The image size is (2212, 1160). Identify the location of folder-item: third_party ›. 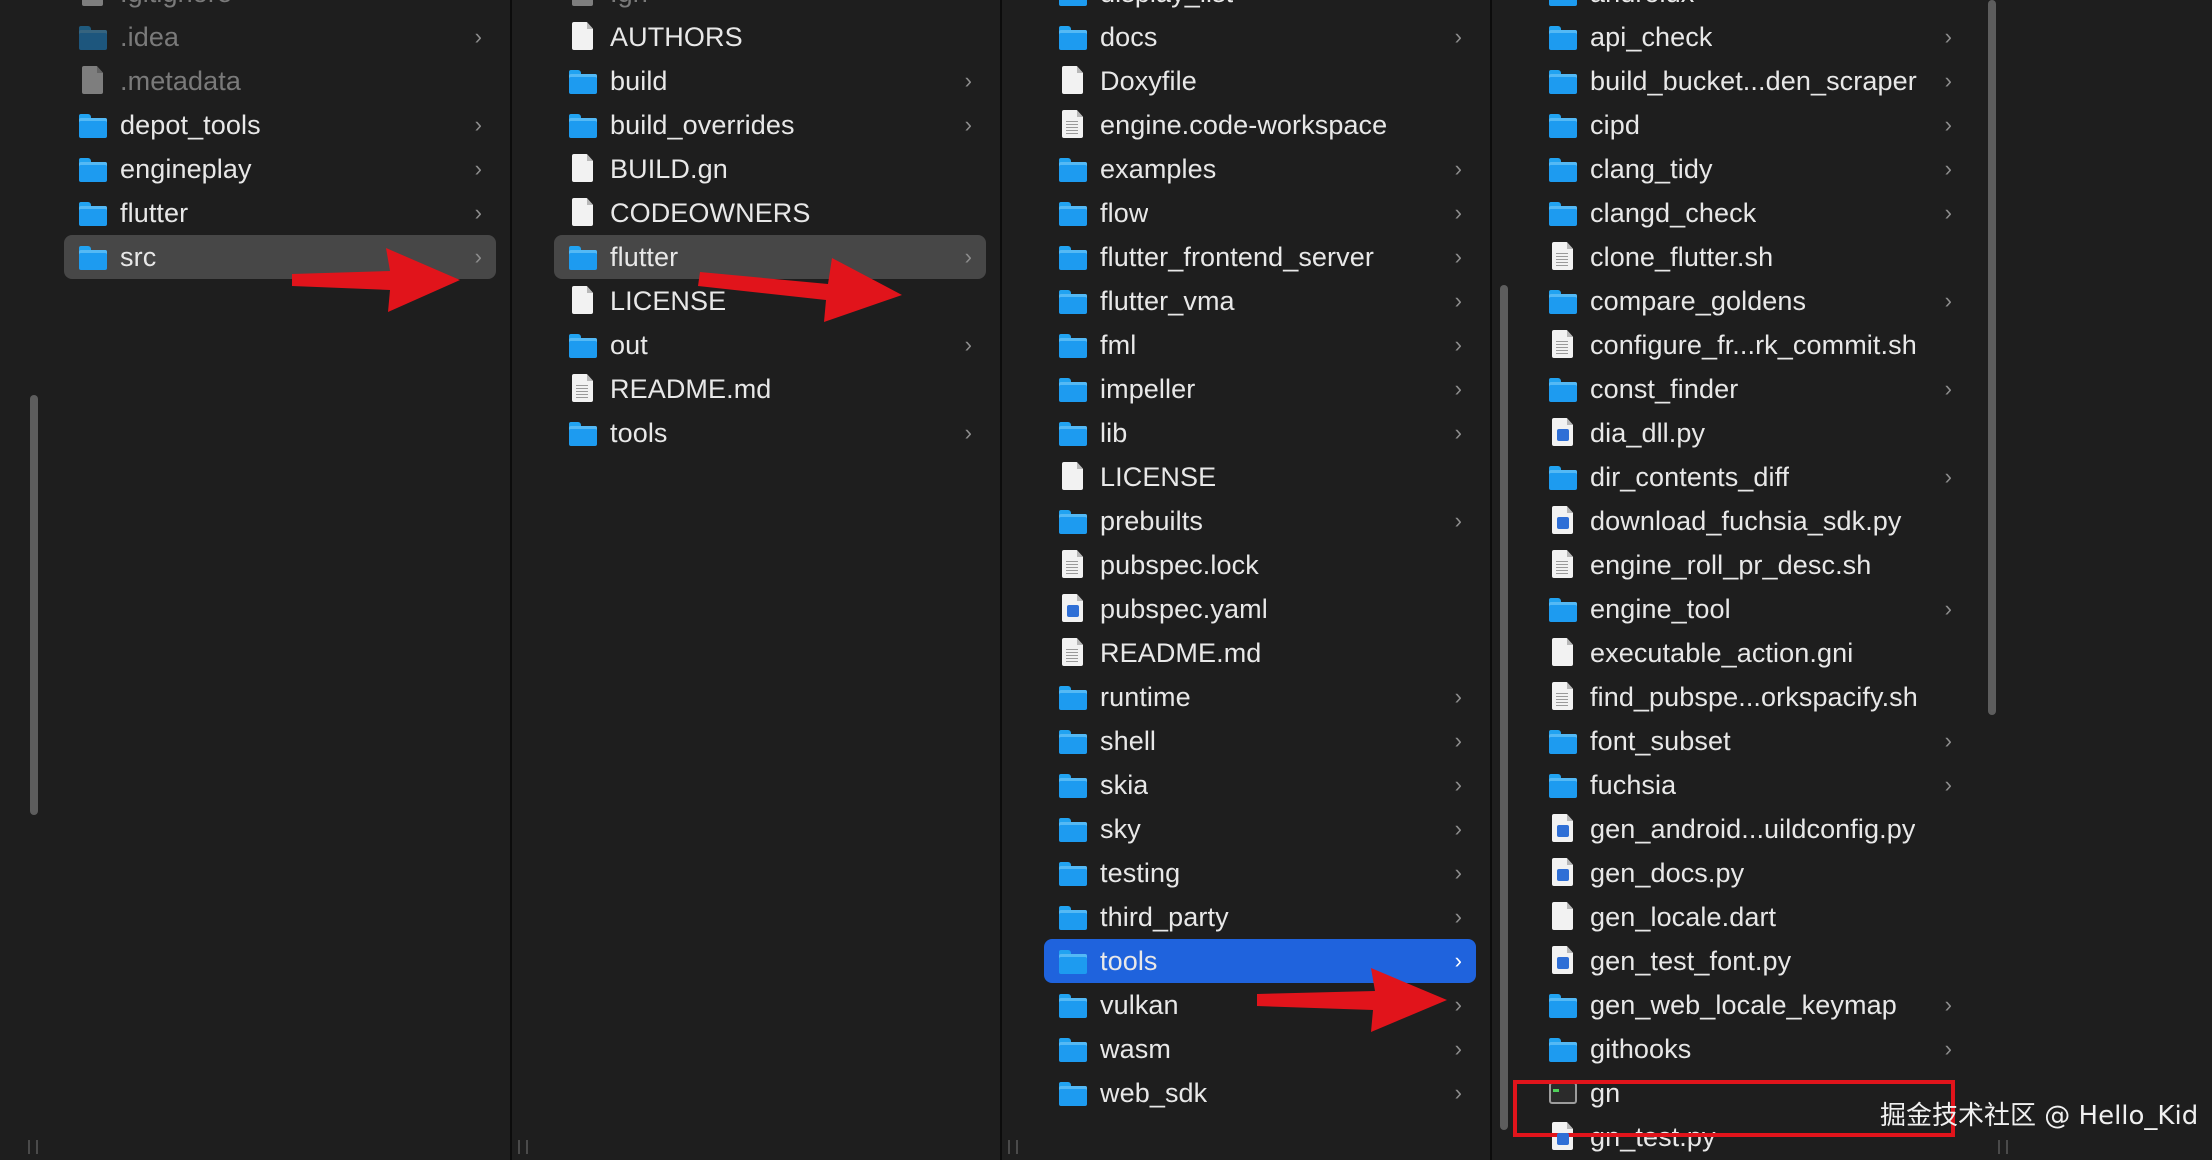
(1260, 917).